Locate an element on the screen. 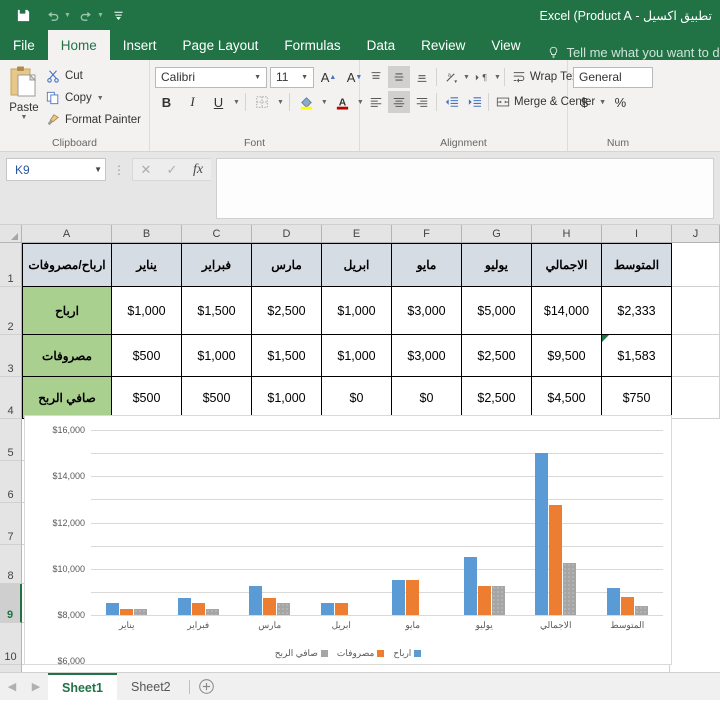 This screenshot has height=705, width=720. borders-icon is located at coordinates (262, 102).